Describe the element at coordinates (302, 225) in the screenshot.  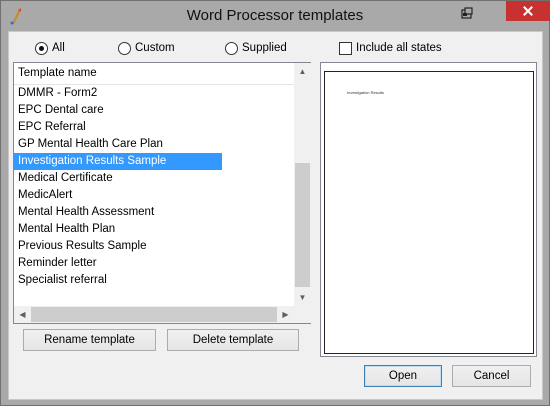
I see `vertical-scroll-thumb` at that location.